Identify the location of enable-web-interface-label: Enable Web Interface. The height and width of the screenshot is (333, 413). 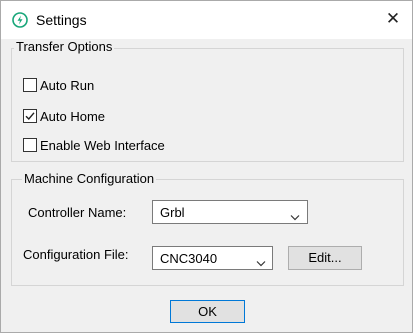
(102, 145).